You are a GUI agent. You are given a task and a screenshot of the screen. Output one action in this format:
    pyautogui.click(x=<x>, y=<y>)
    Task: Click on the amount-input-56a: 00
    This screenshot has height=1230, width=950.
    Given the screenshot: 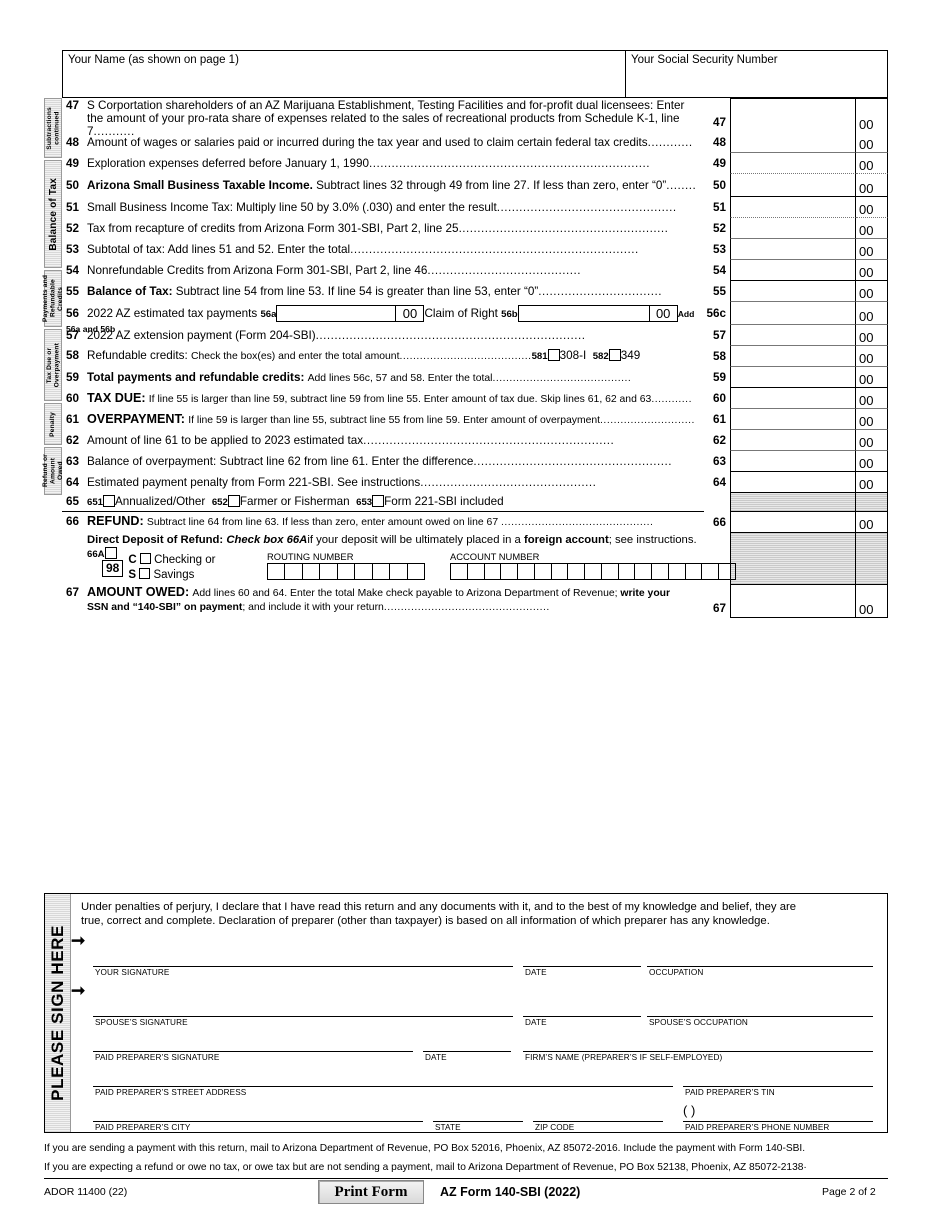 What is the action you would take?
    pyautogui.click(x=350, y=313)
    